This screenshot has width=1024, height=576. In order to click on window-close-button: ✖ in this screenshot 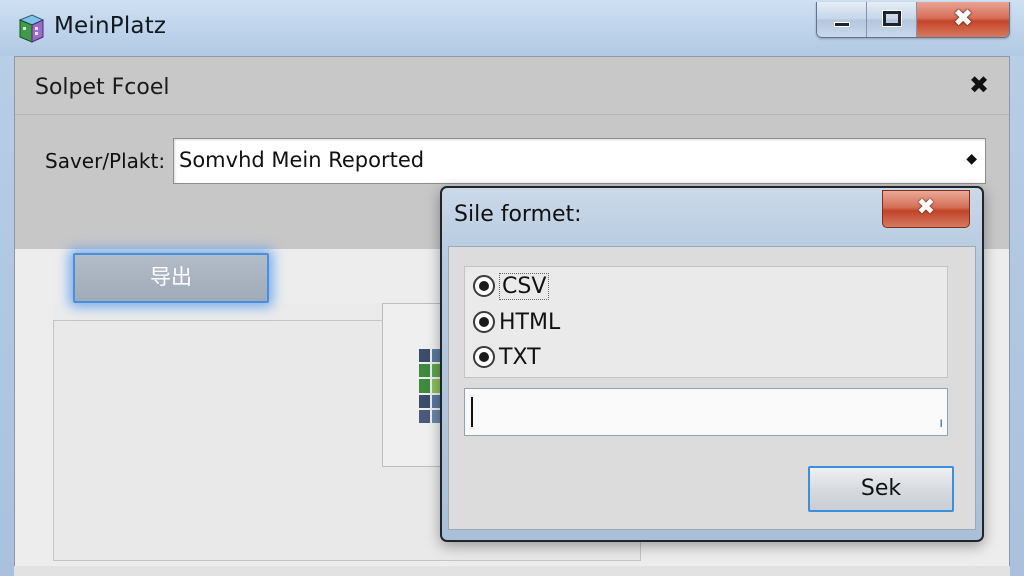, I will do `click(963, 19)`.